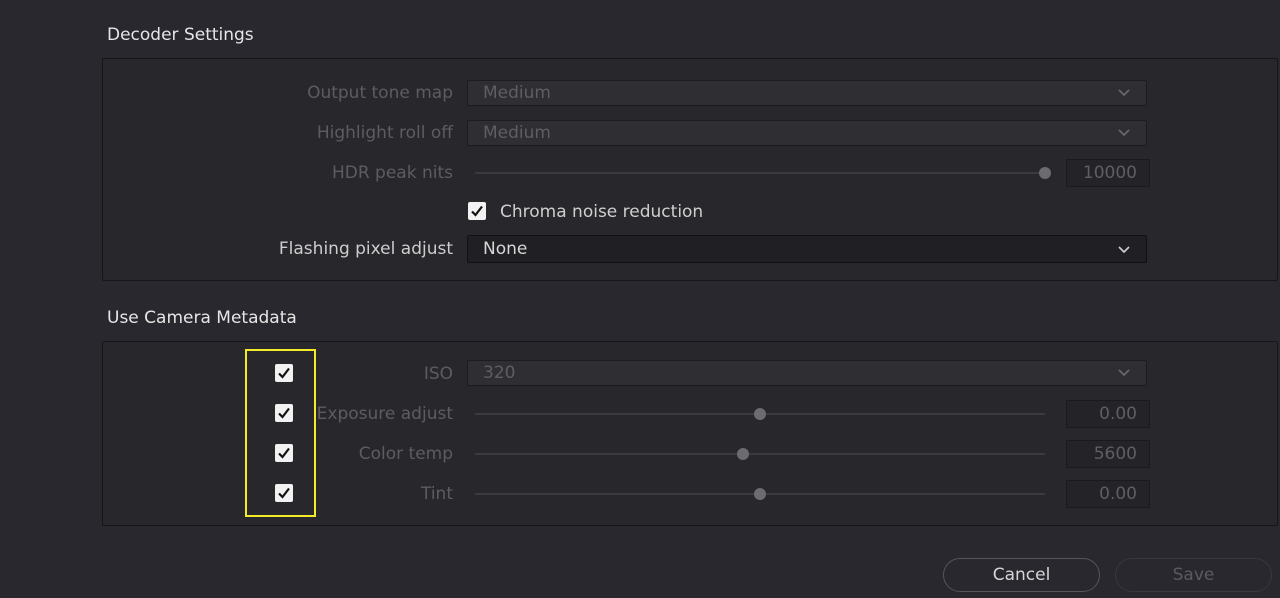  Describe the element at coordinates (807, 373) in the screenshot. I see `iso-dropdown: 320` at that location.